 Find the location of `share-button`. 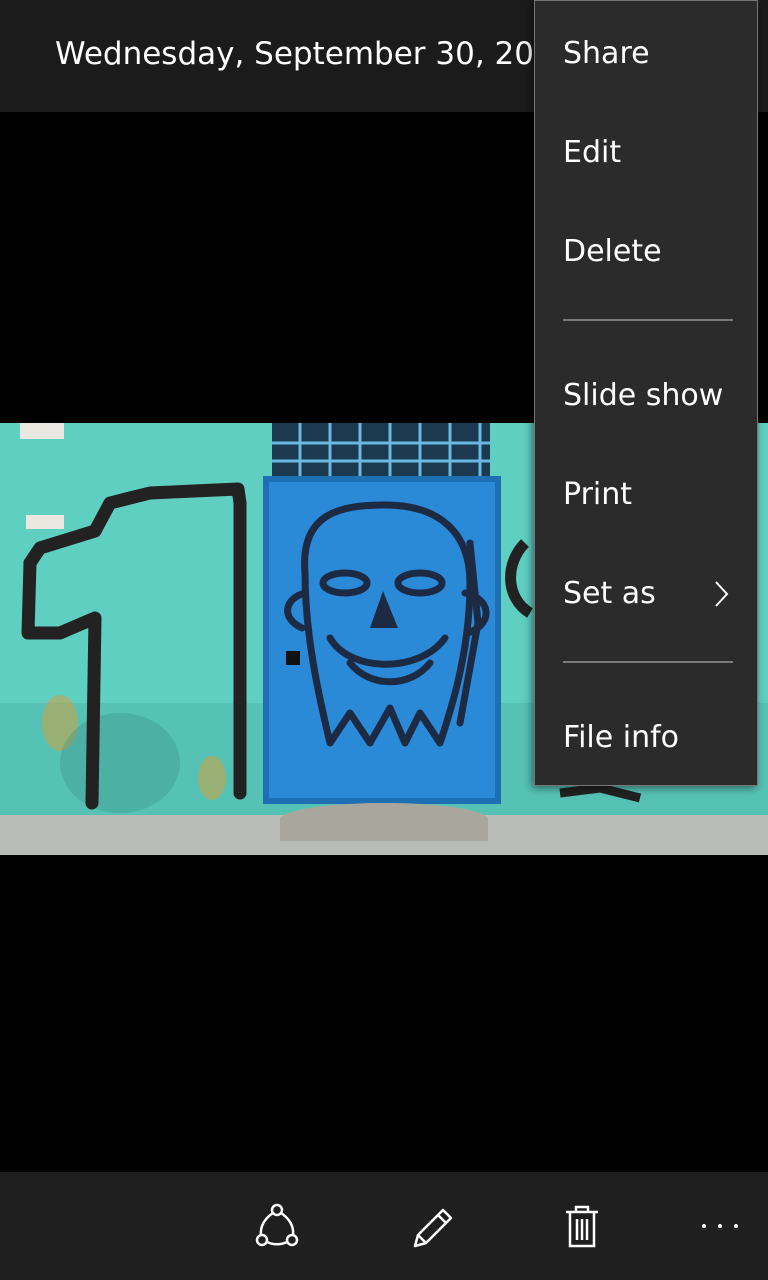

share-button is located at coordinates (277, 1226).